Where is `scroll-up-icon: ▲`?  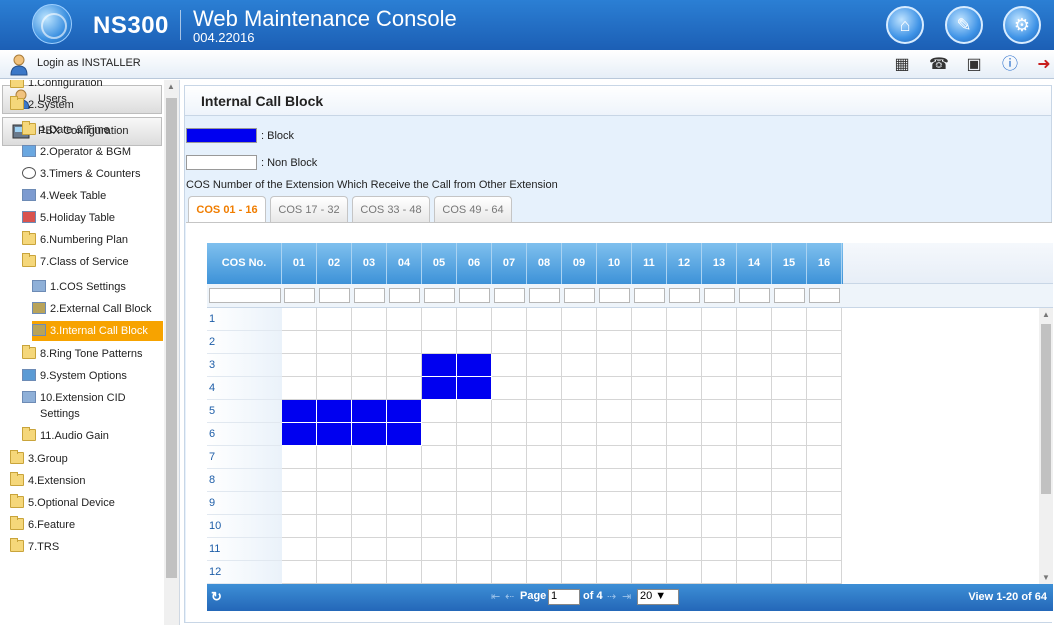
scroll-up-icon: ▲ is located at coordinates (1046, 314).